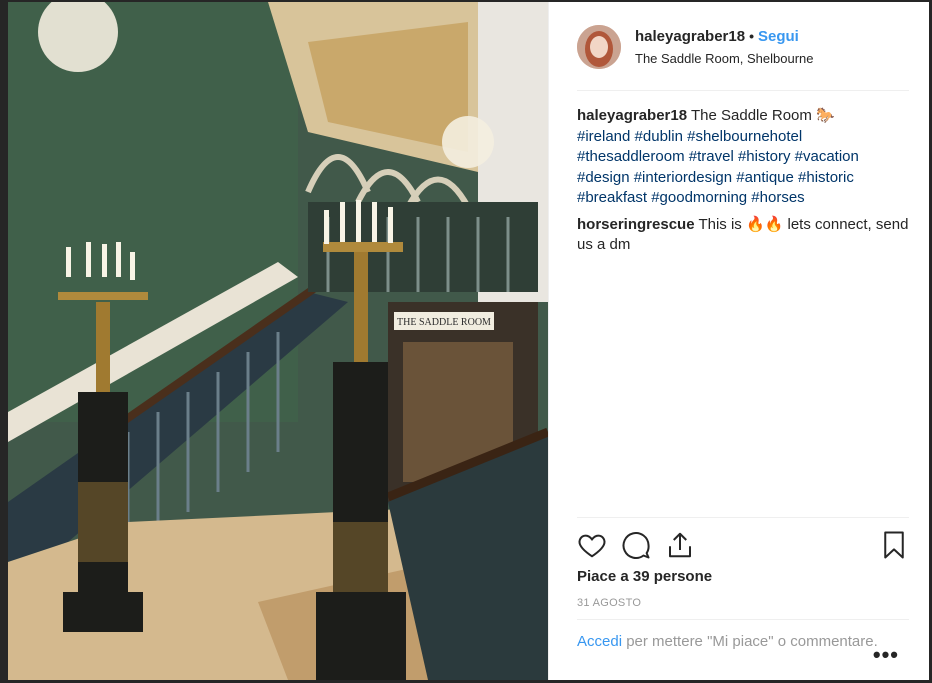 This screenshot has height=683, width=932. Describe the element at coordinates (683, 177) in the screenshot. I see `hashtag-link: #interiordesign` at that location.